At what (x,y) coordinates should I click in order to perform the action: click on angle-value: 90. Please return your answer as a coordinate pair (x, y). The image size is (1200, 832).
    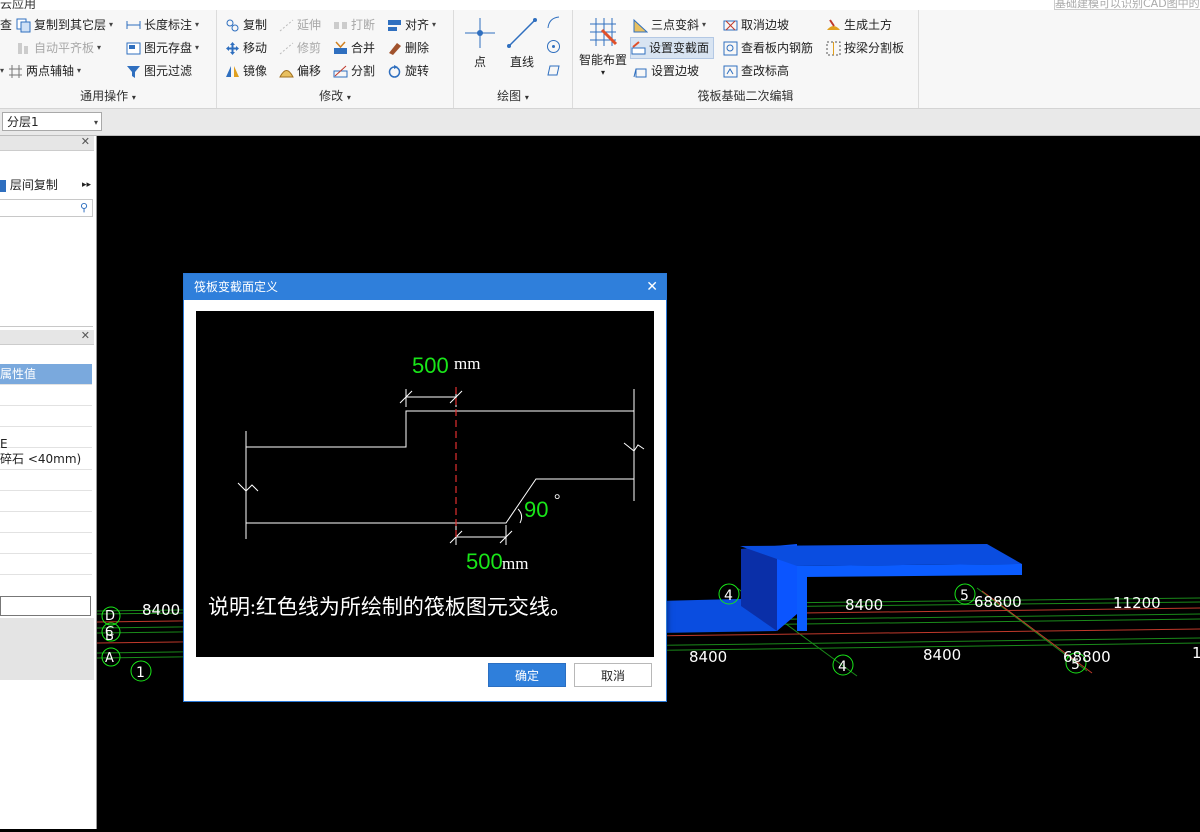
    Looking at the image, I should click on (536, 509).